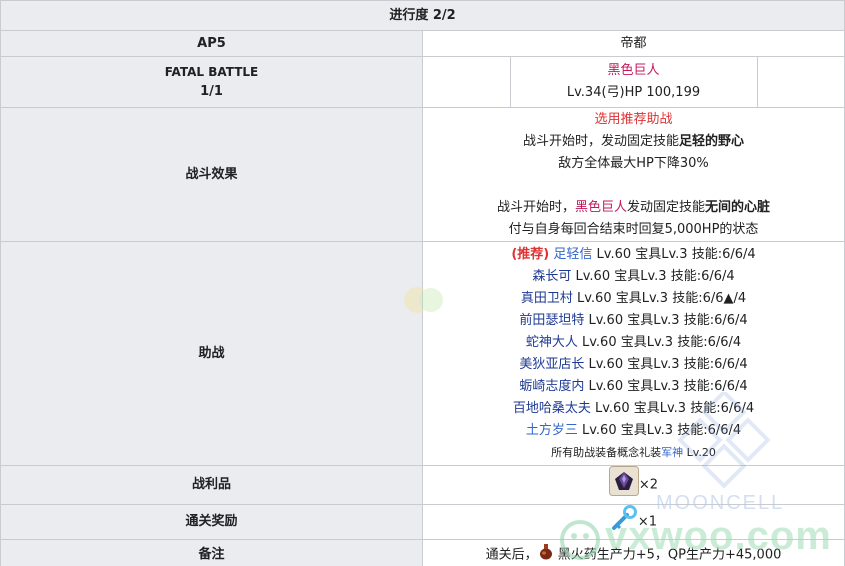 The height and width of the screenshot is (566, 845). I want to click on effect-line2: 战斗开始时，发动固定技能足轻的野心, so click(633, 142).